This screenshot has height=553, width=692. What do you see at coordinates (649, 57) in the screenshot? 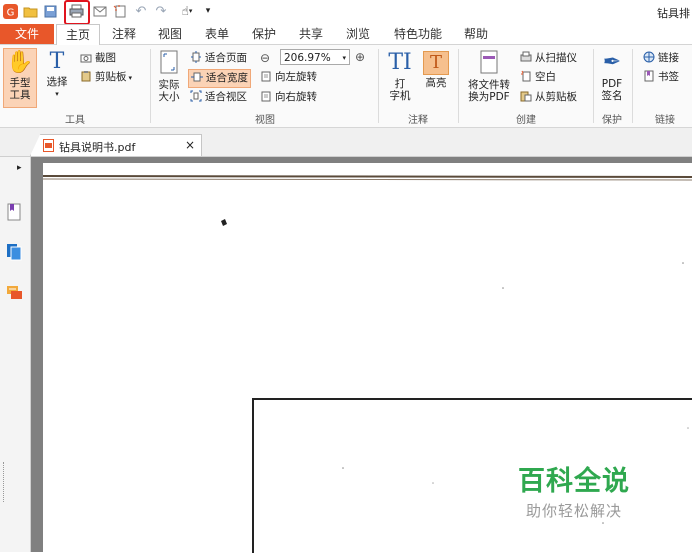
I see `globe-link-icon` at bounding box center [649, 57].